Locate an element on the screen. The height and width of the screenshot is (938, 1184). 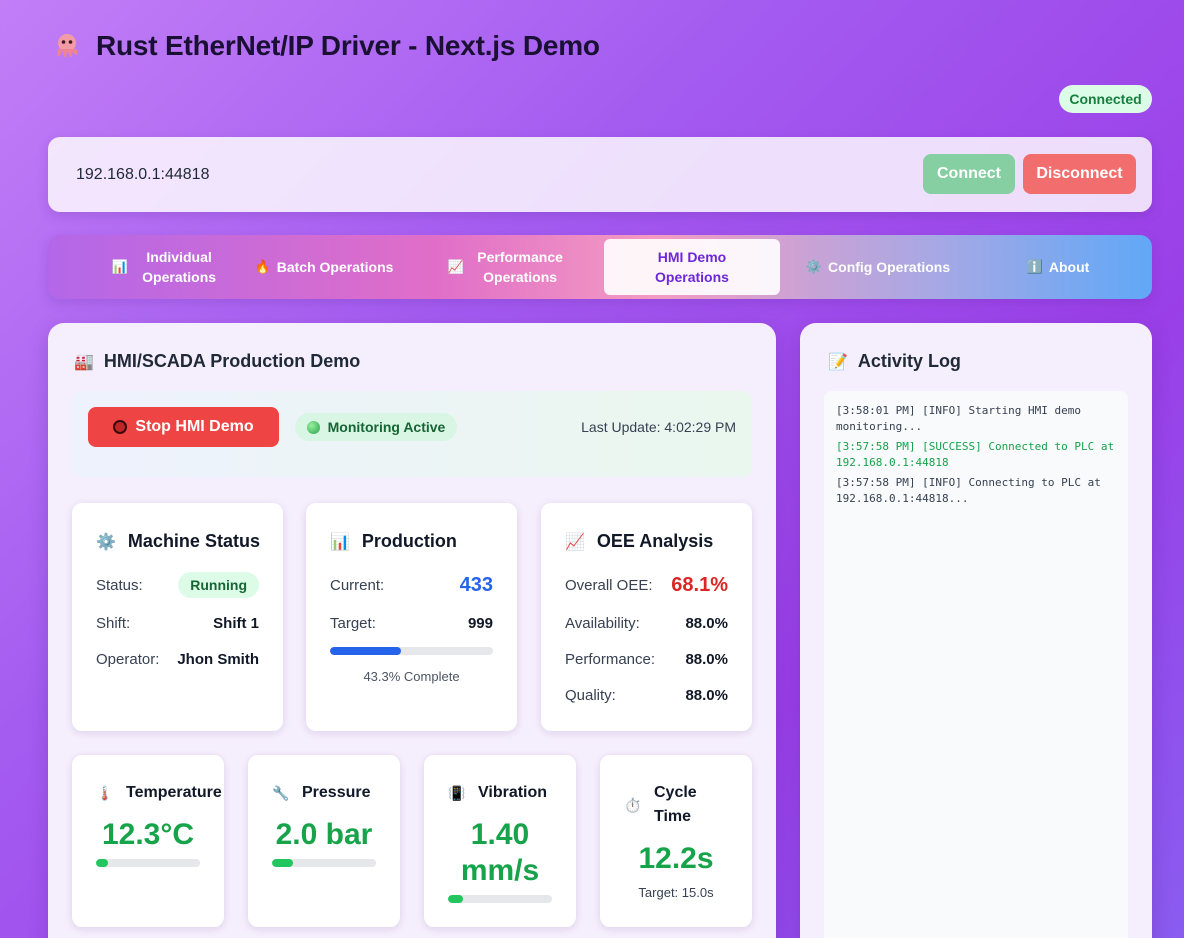
app-header: Rust EtherNet/IP Driver - Next.js Demo is located at coordinates (326, 46).